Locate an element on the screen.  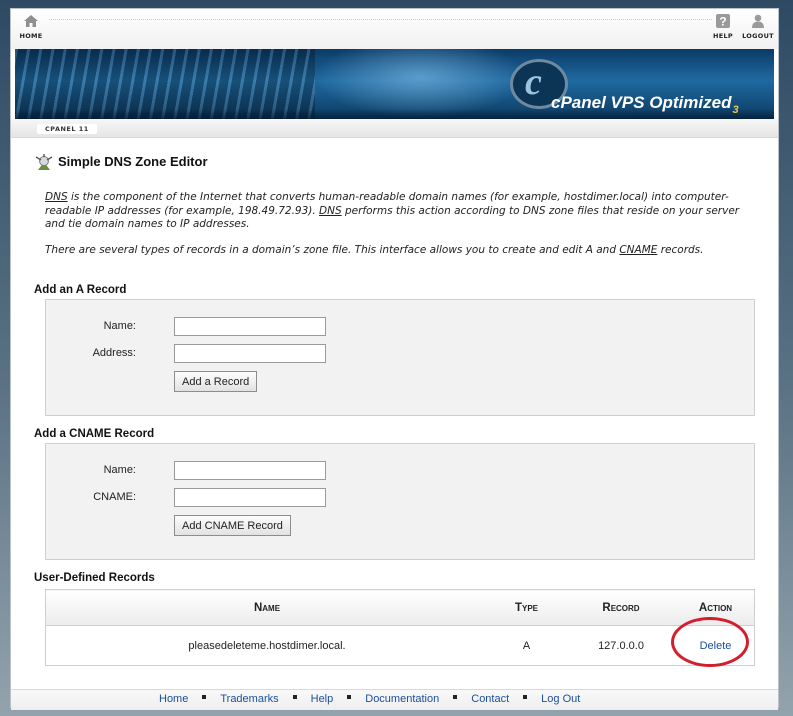
a-record-section-title: Add an A Record is located at coordinates (80, 290).